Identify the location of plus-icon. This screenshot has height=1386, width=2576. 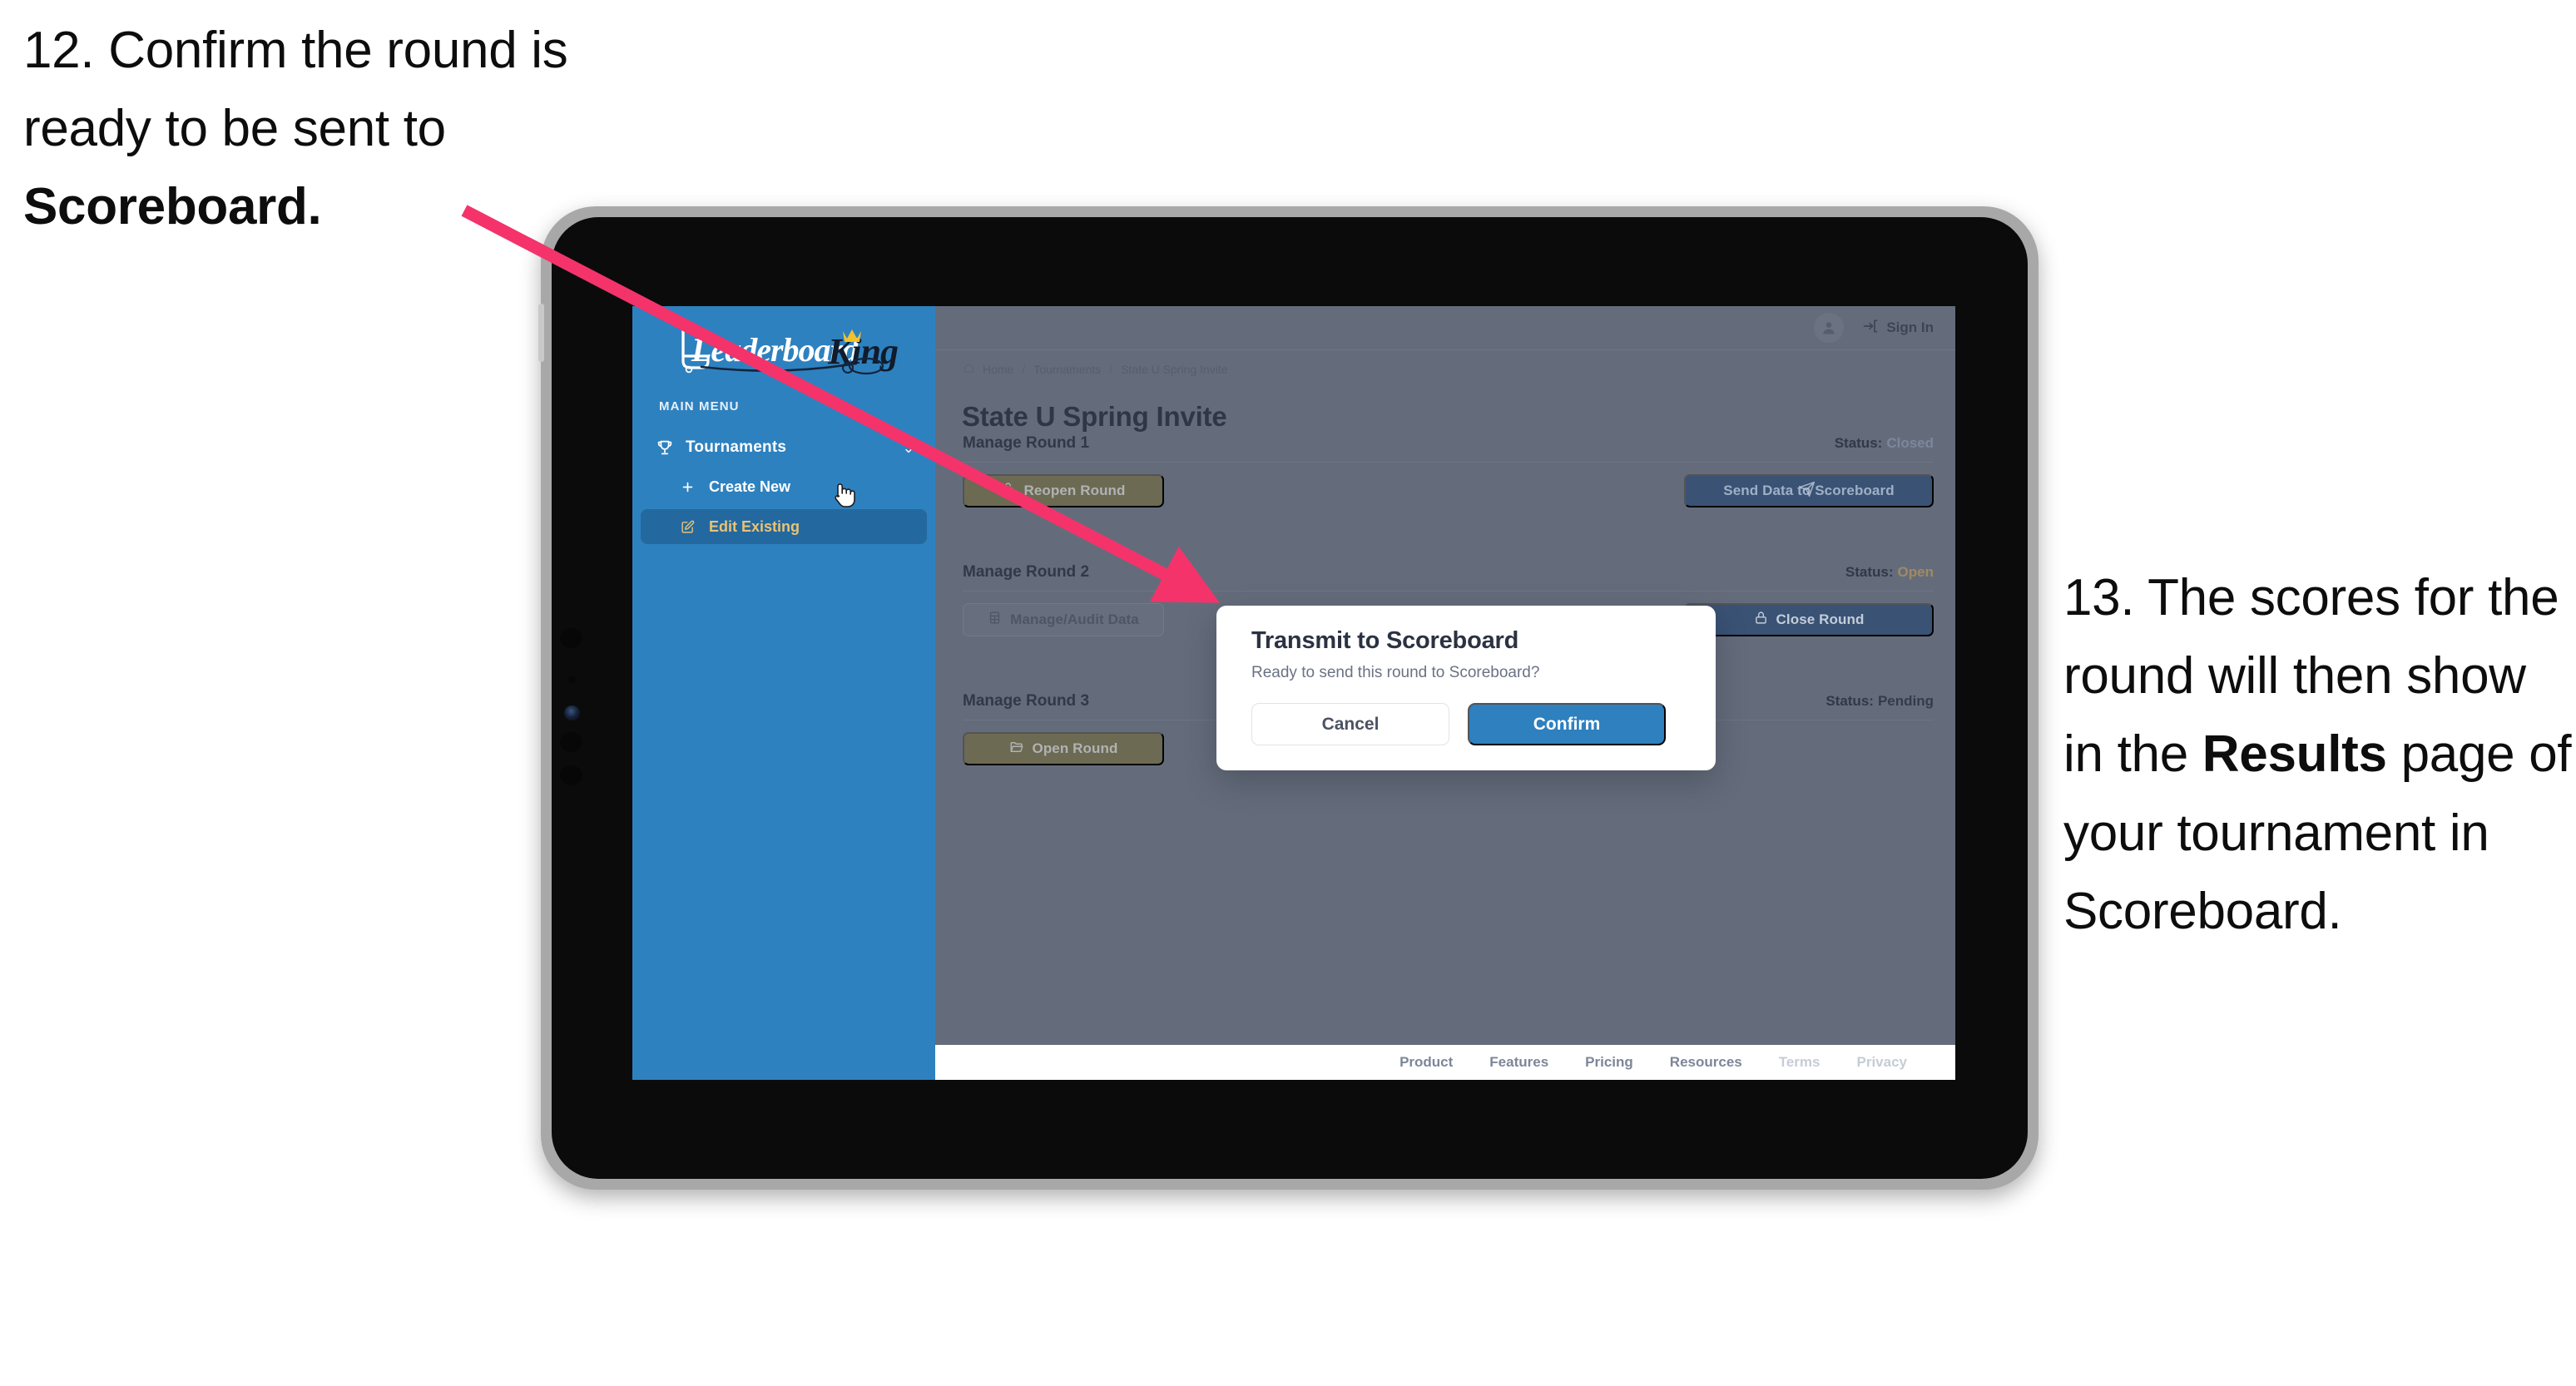
(690, 487).